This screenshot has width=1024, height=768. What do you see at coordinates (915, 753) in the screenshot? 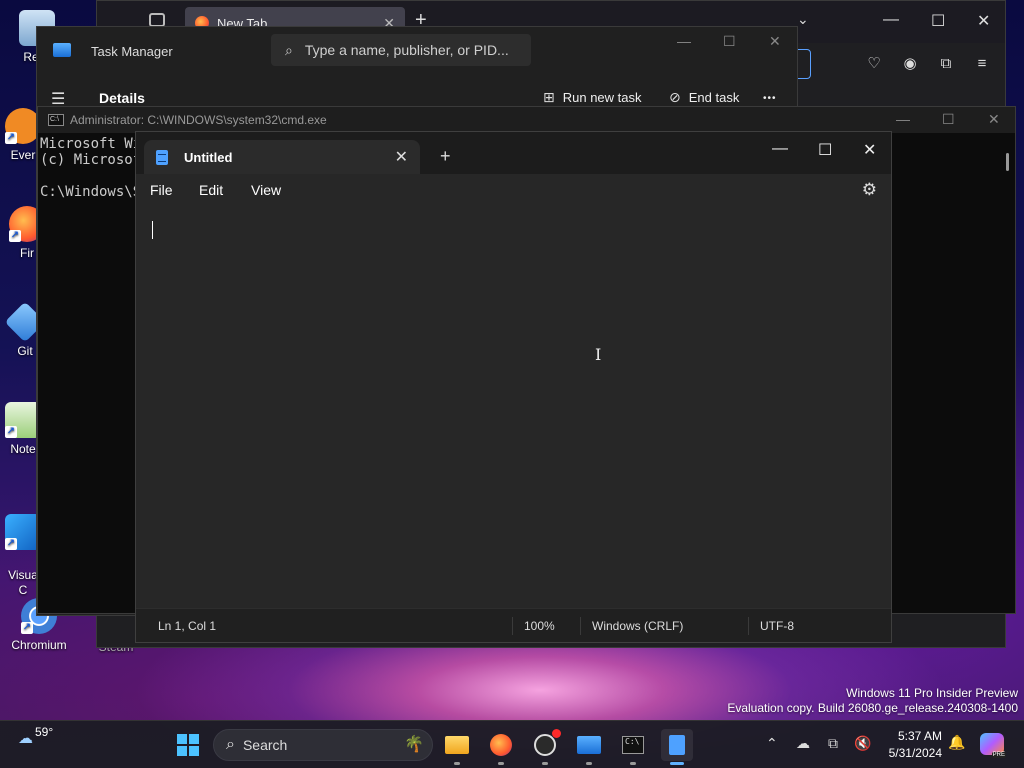
I see `clock-date: 5/31/2024` at bounding box center [915, 753].